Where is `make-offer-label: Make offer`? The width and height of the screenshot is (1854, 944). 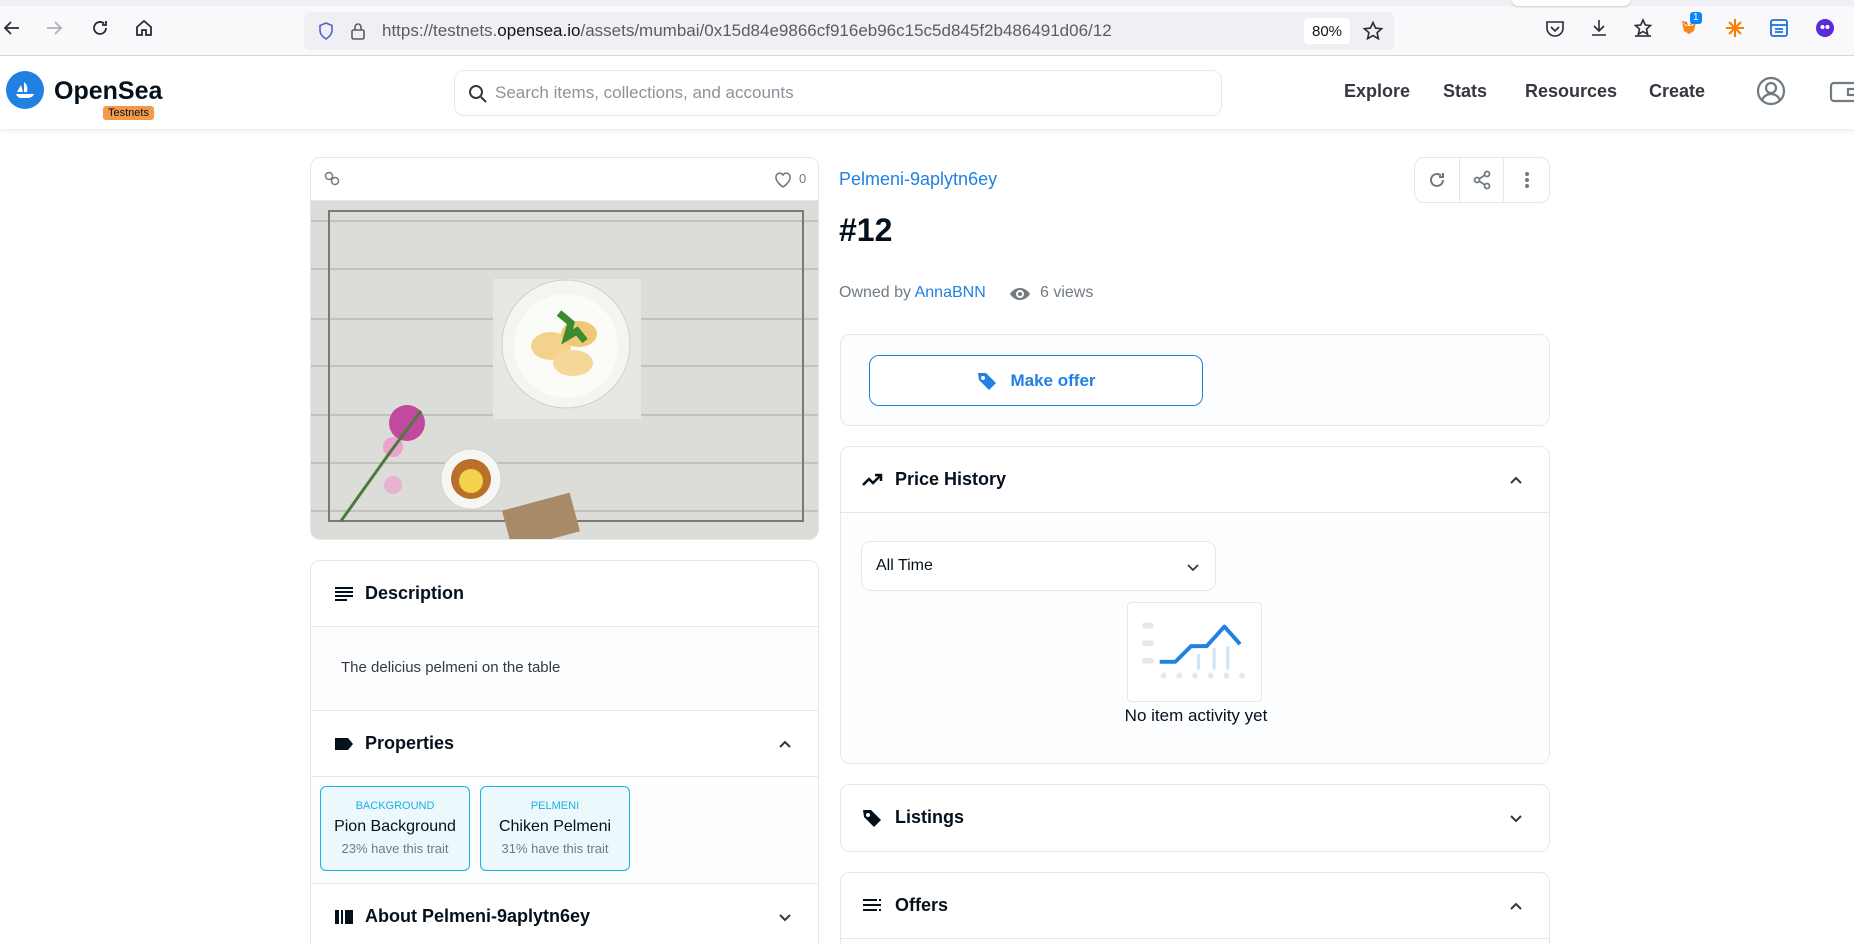
make-offer-label: Make offer is located at coordinates (1053, 380).